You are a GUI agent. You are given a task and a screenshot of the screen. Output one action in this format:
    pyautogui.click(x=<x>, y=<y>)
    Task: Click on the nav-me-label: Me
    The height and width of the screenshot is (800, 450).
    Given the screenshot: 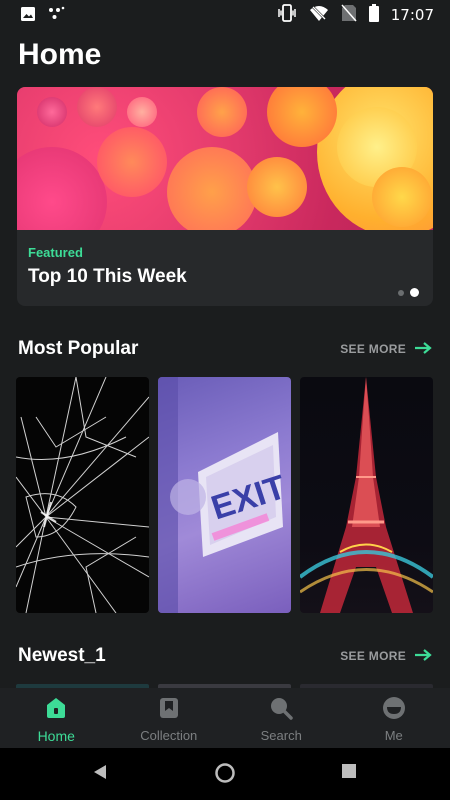 What is the action you would take?
    pyautogui.click(x=393, y=735)
    